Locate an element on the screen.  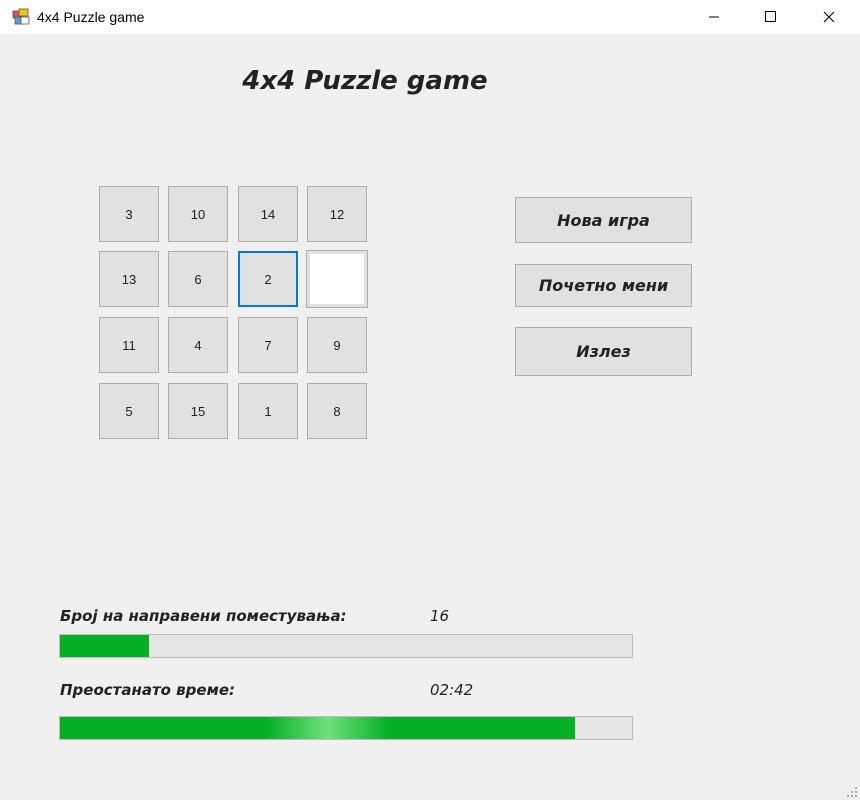
puzzle-tile-empty is located at coordinates (337, 279).